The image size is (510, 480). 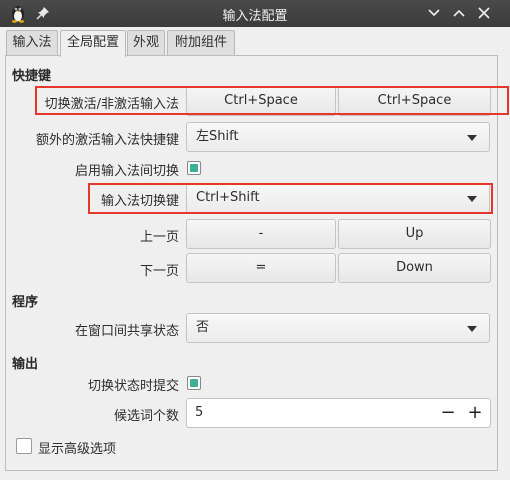 What do you see at coordinates (194, 168) in the screenshot?
I see `enable-switch-checkbox` at bounding box center [194, 168].